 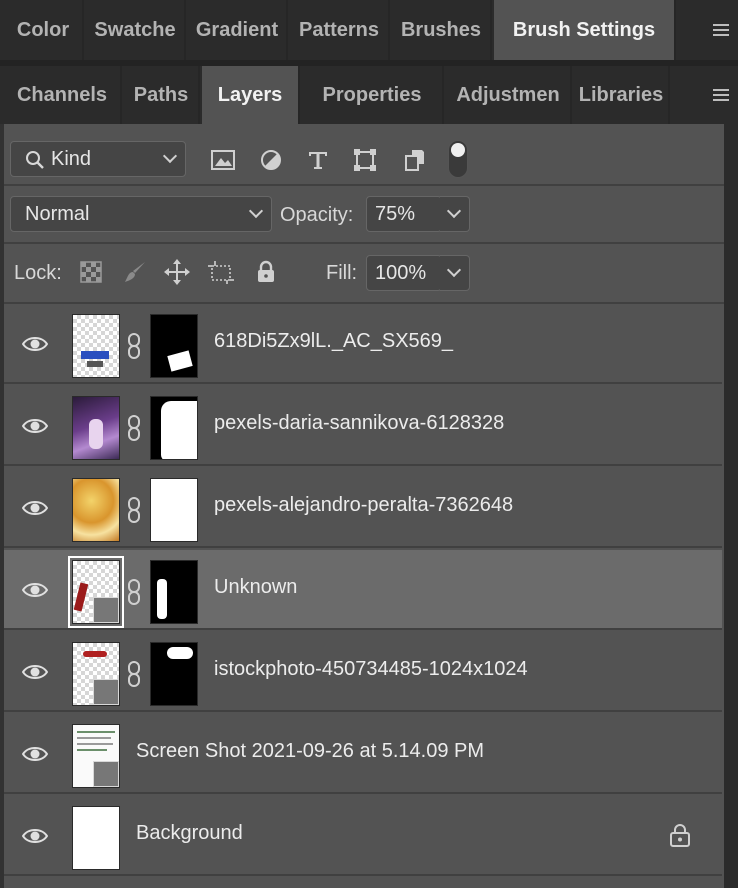 What do you see at coordinates (251, 95) in the screenshot?
I see `tab-layers: Layers` at bounding box center [251, 95].